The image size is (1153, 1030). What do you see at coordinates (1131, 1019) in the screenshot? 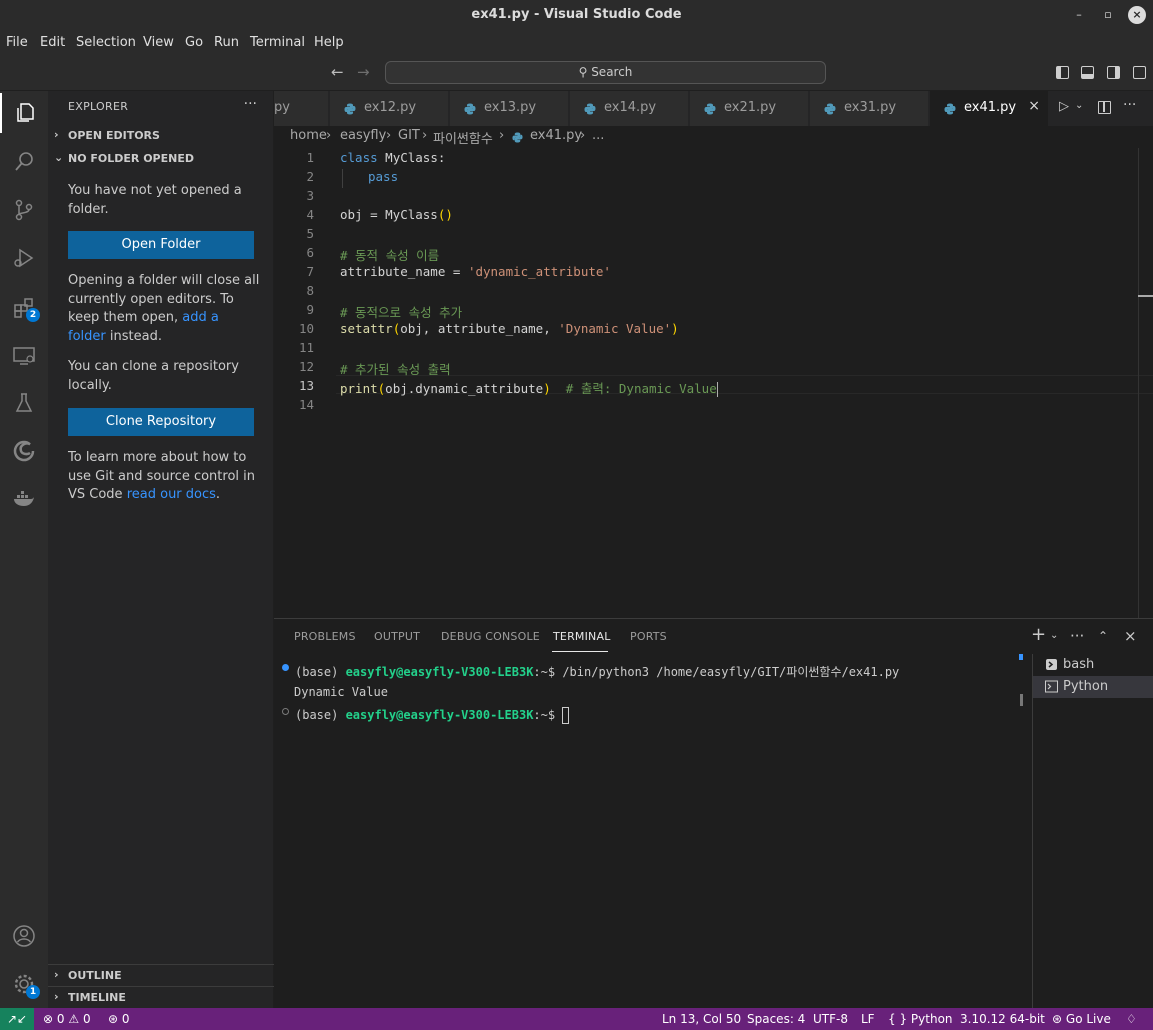
I see `notifications-bell-icon: ♢` at bounding box center [1131, 1019].